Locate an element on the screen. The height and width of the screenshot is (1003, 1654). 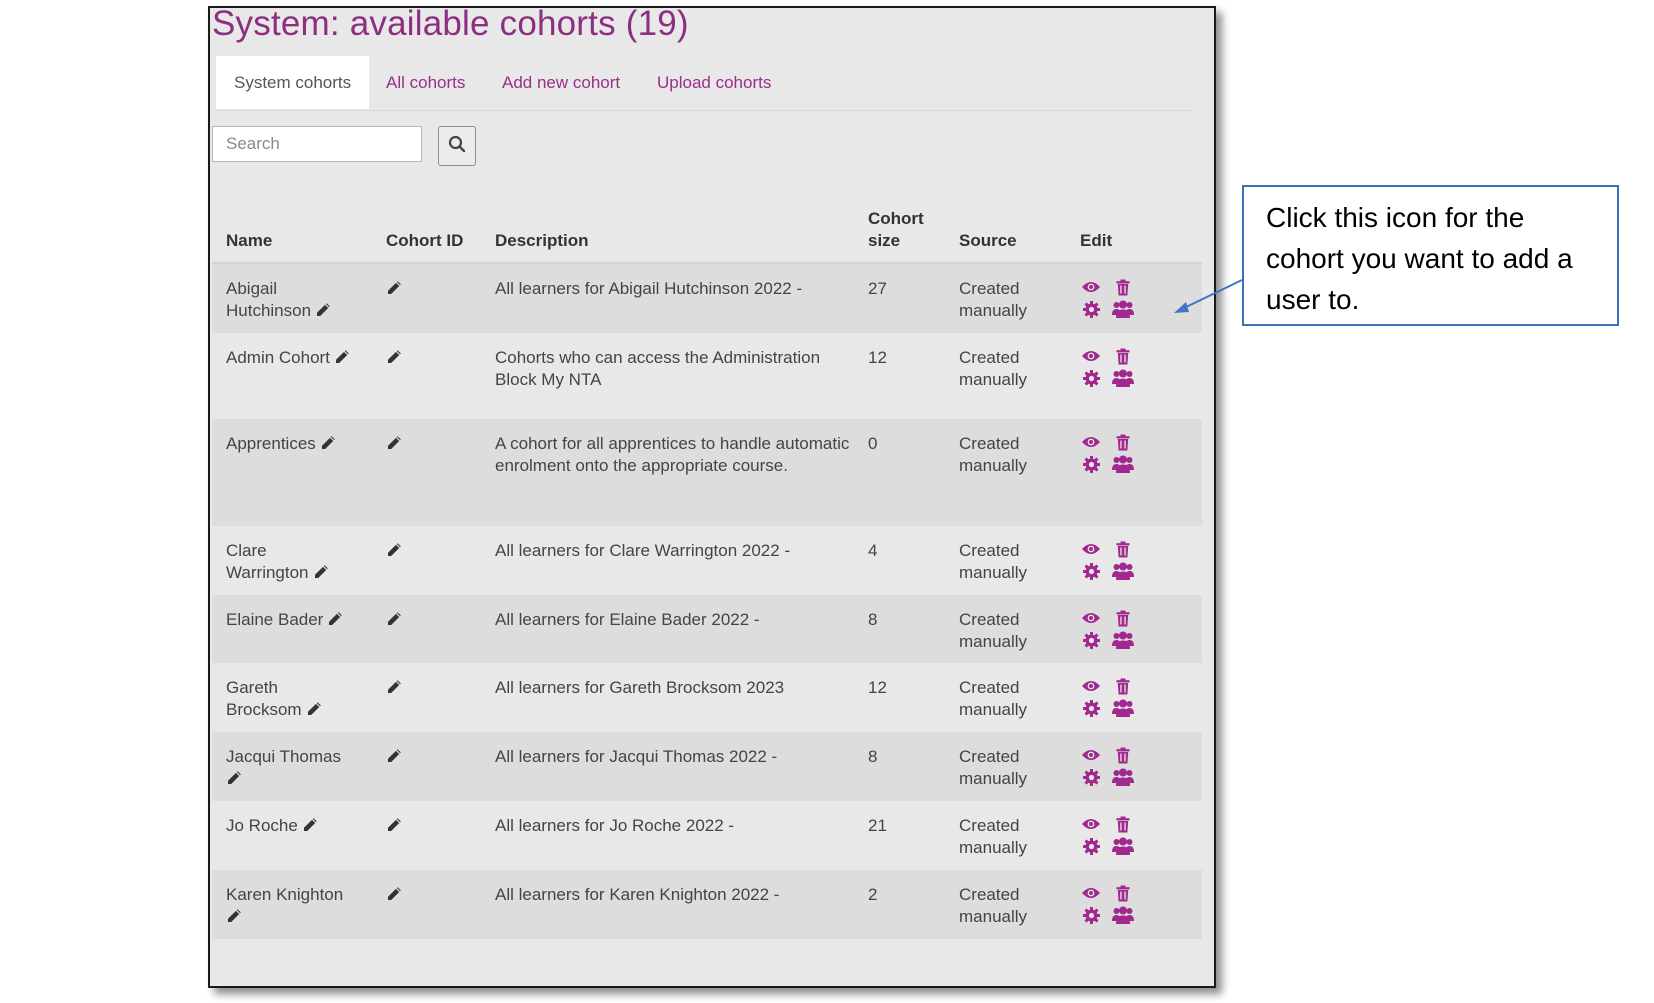
search-button is located at coordinates (457, 146).